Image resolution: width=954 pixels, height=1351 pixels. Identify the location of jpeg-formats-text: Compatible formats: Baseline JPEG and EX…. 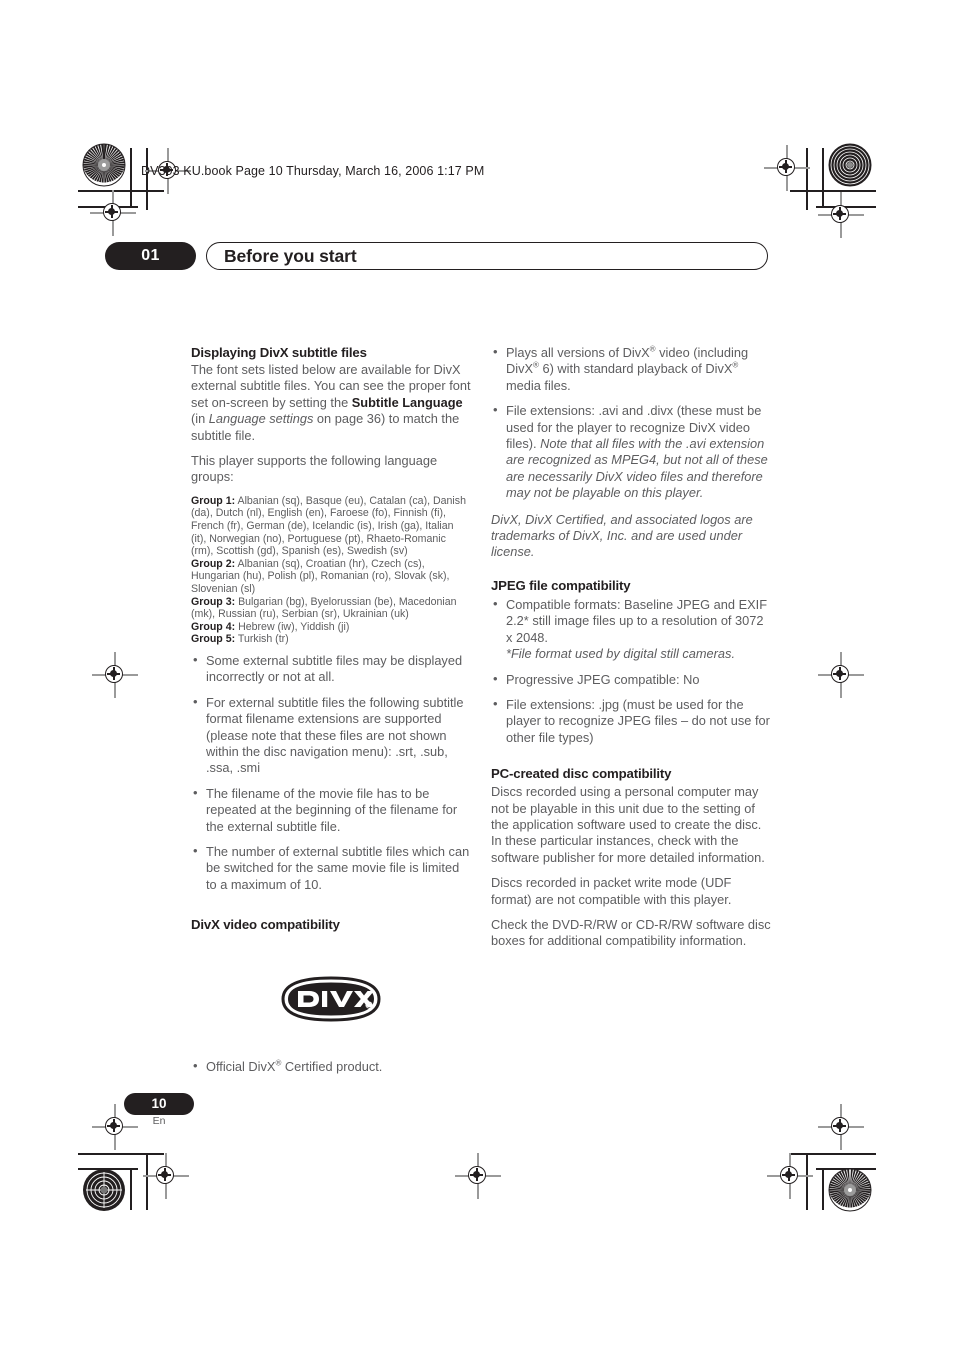
(637, 620).